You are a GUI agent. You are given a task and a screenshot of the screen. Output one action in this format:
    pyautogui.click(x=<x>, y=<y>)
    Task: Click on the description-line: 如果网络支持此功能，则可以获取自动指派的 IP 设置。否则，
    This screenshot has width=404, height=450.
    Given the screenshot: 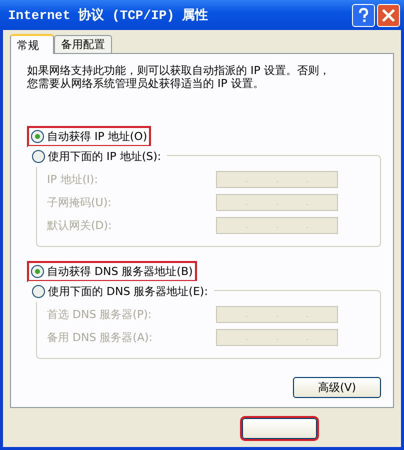 What is the action you would take?
    pyautogui.click(x=179, y=70)
    